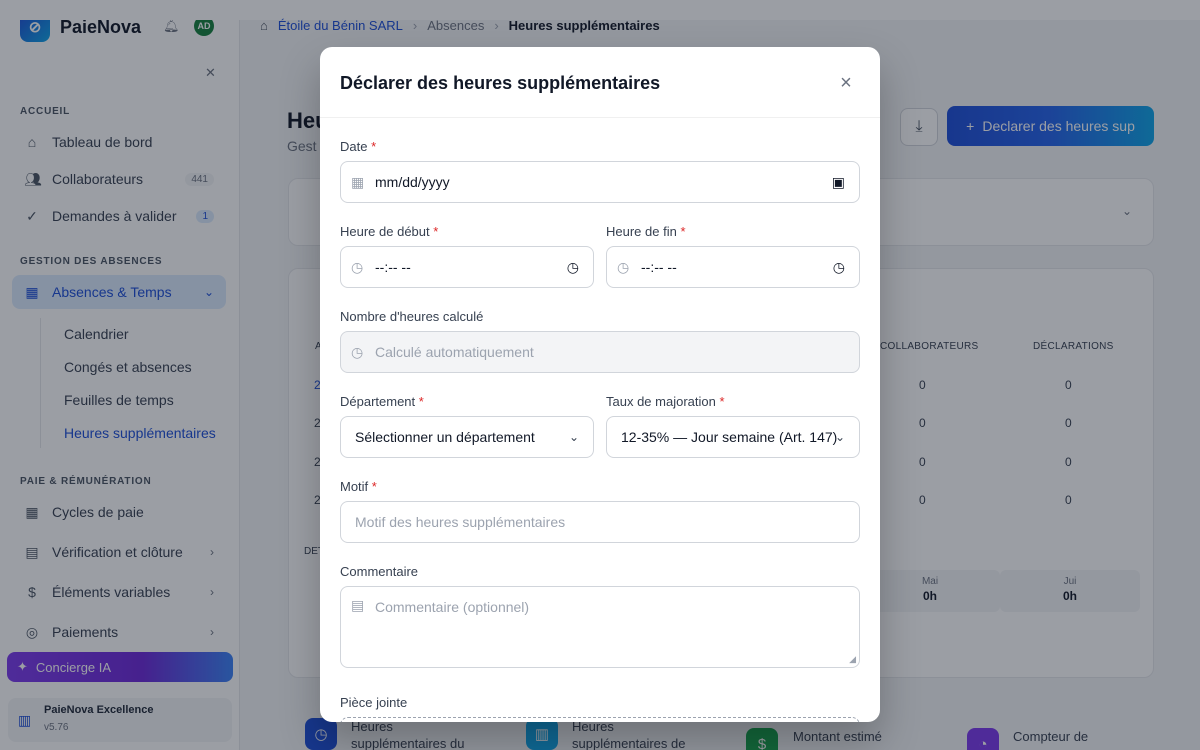  Describe the element at coordinates (379, 571) in the screenshot. I see `comment-label: Commentaire` at that location.